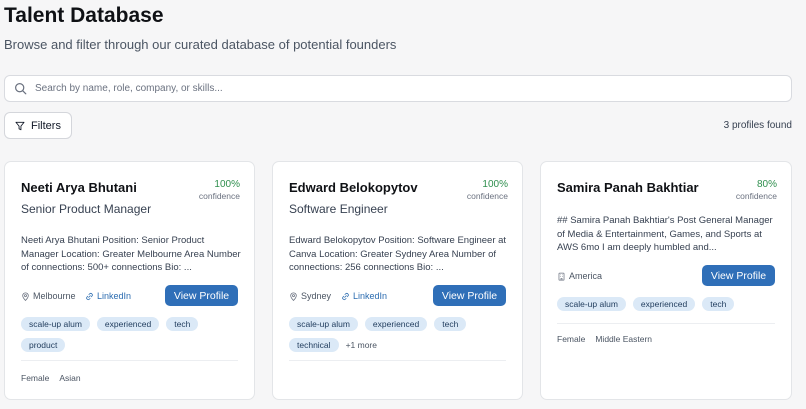 The height and width of the screenshot is (409, 806). I want to click on location: America, so click(579, 276).